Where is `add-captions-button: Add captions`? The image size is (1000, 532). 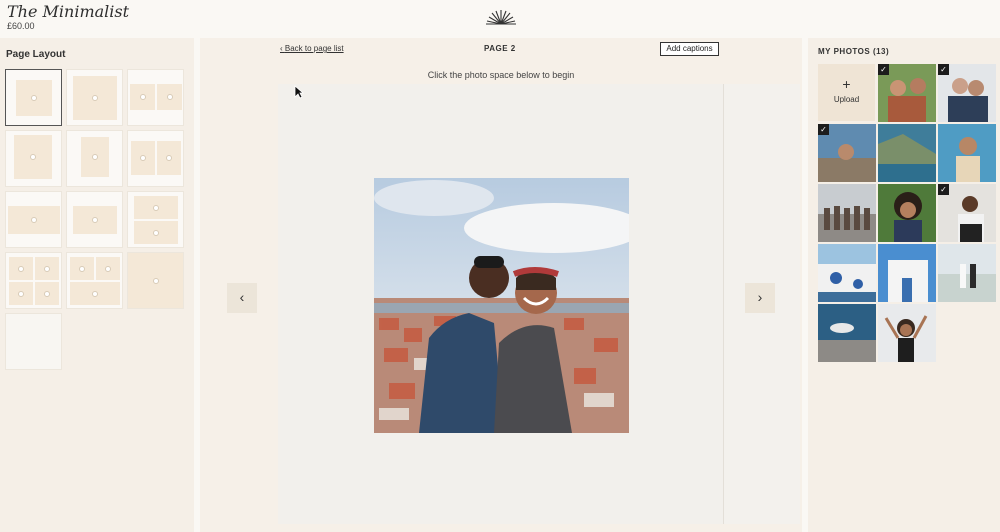 add-captions-button: Add captions is located at coordinates (689, 49).